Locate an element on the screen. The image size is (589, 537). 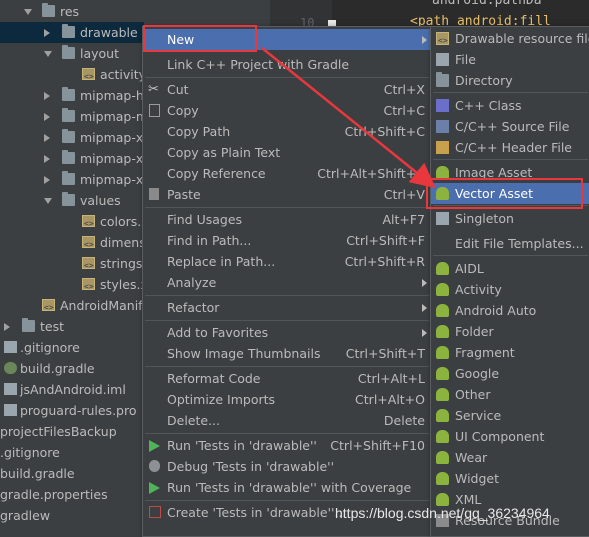
annotation-box-new is located at coordinates (200, 38).